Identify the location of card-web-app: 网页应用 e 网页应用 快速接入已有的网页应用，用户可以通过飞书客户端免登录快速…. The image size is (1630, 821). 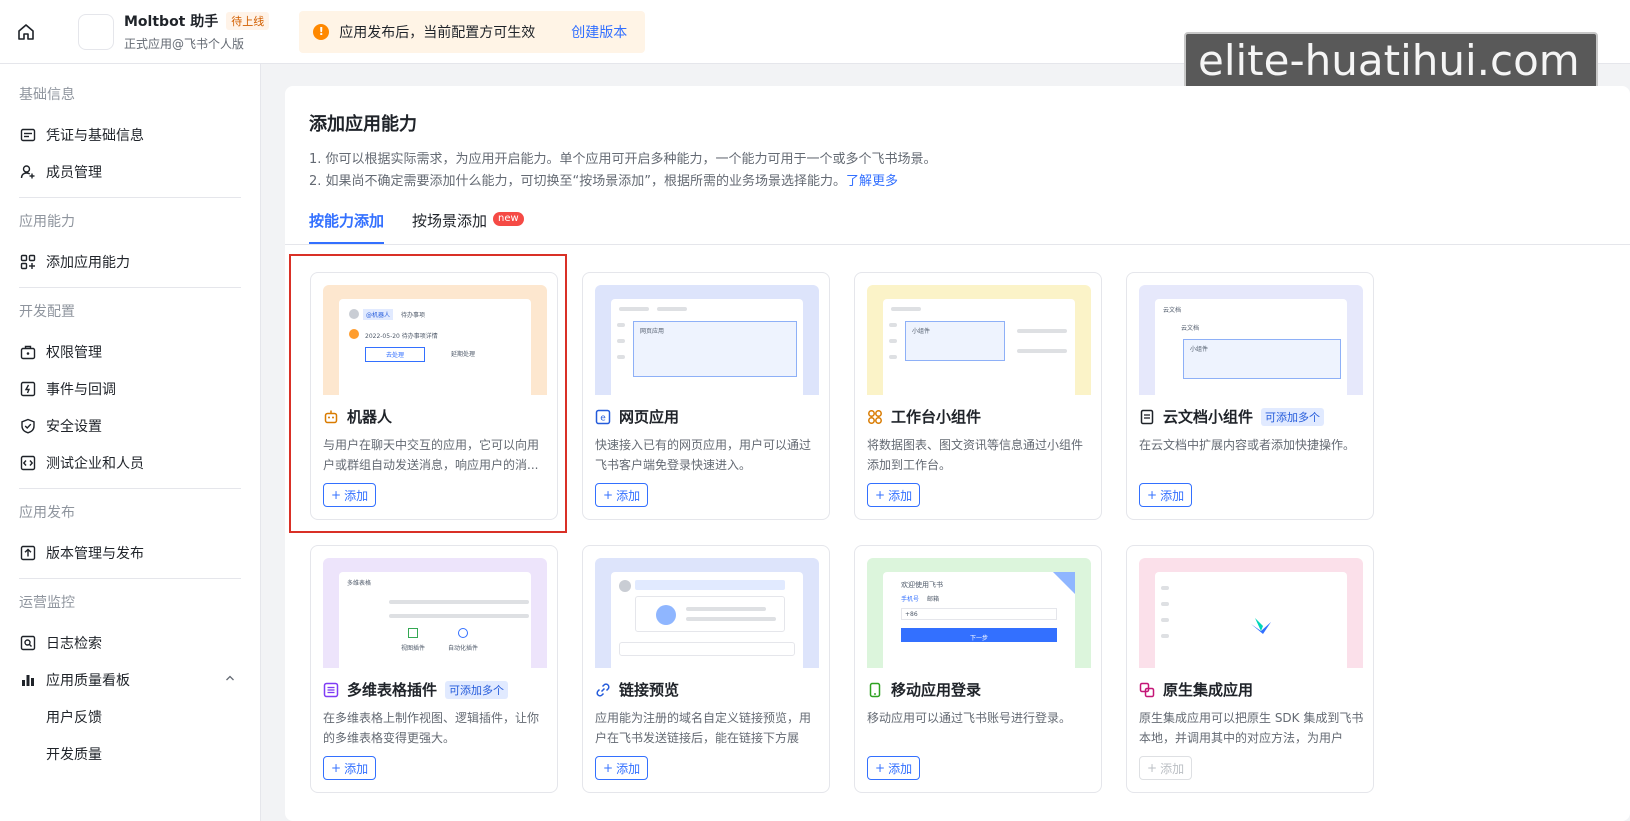
(706, 396).